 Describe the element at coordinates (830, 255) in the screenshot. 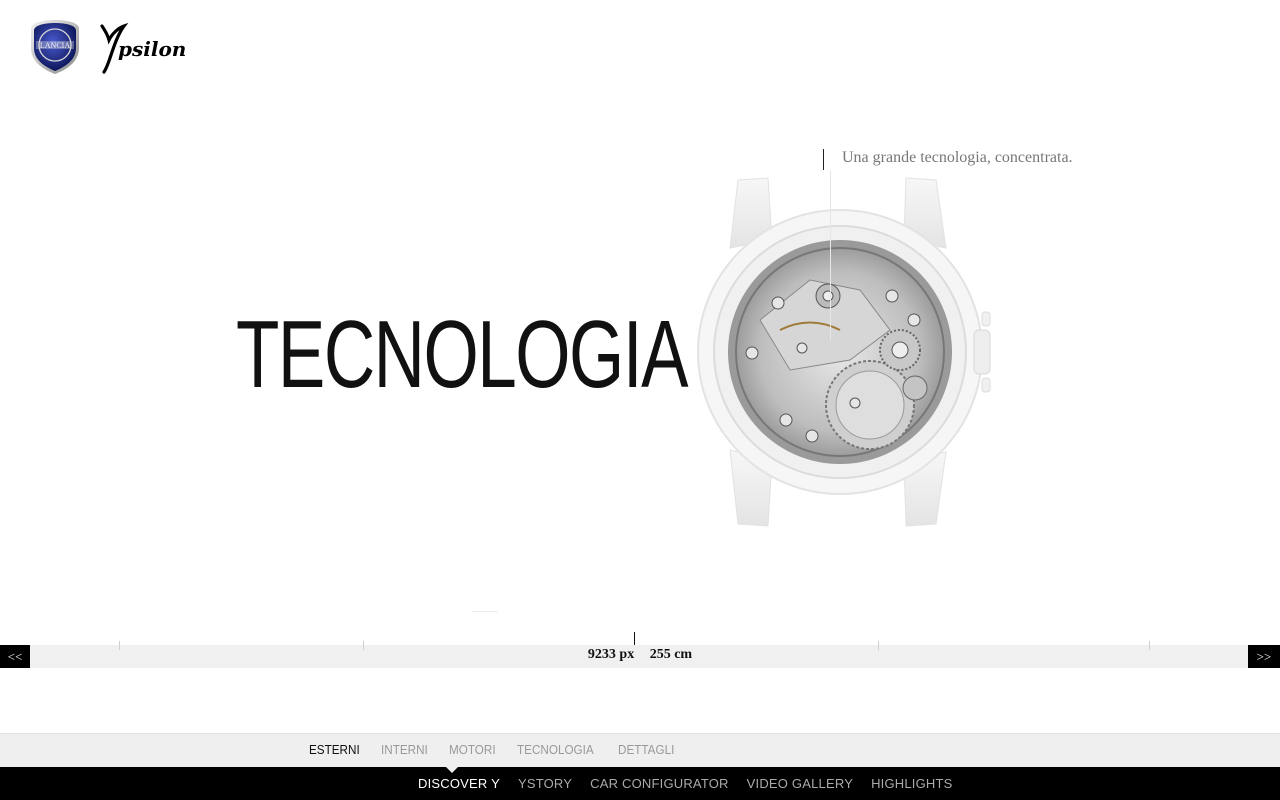

I see `guide-line` at that location.